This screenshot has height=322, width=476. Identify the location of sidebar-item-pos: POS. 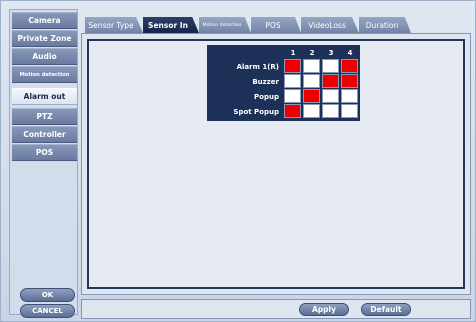
(44, 152).